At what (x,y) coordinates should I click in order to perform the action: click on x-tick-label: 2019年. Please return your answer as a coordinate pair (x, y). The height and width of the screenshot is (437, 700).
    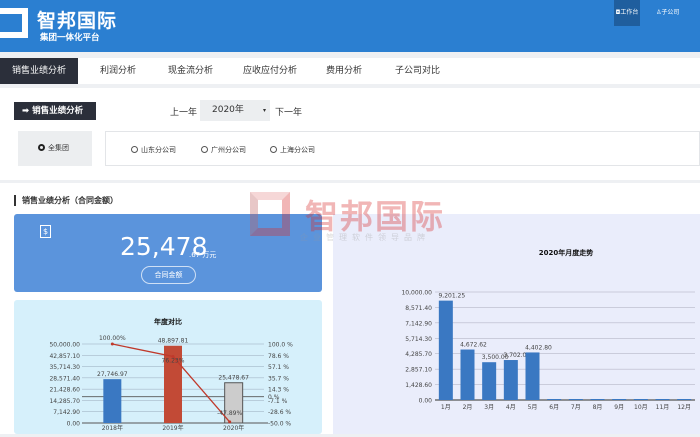
    Looking at the image, I should click on (172, 428).